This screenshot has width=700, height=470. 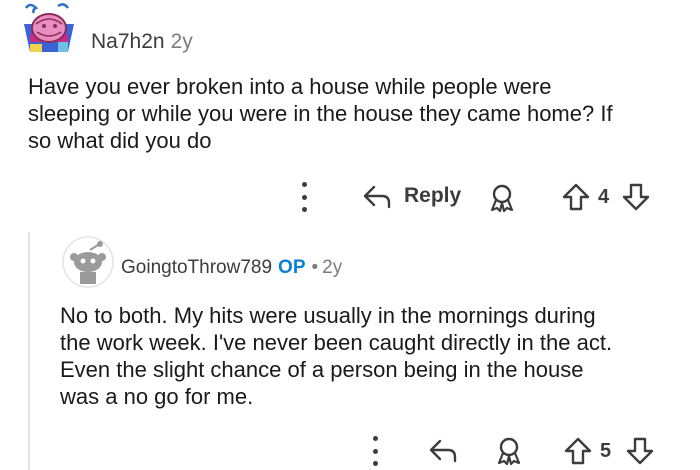 I want to click on username: Na7h2n, so click(x=128, y=41).